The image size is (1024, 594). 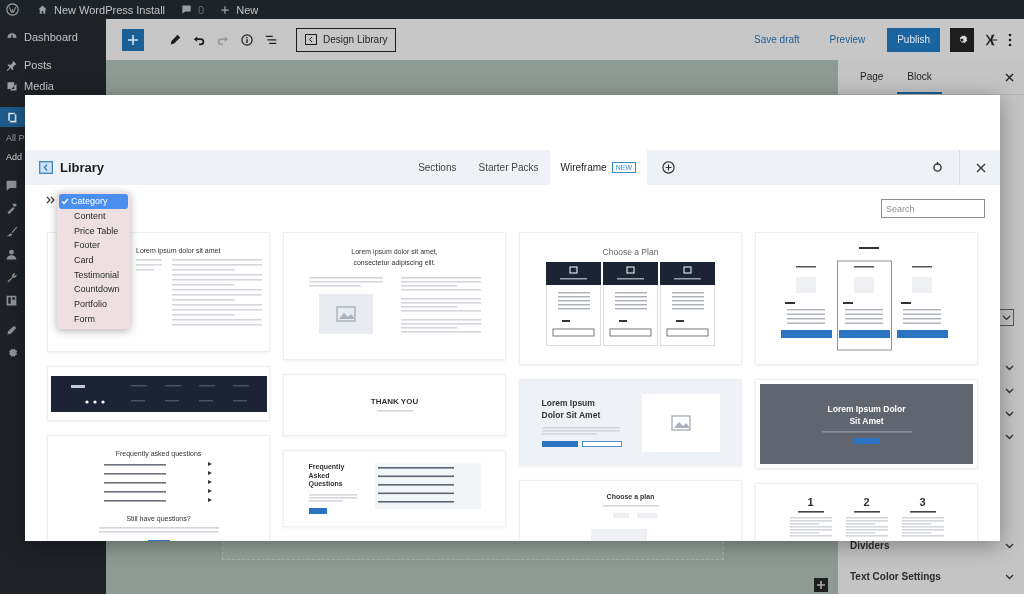 What do you see at coordinates (866, 502) in the screenshot?
I see `step-number: 2` at bounding box center [866, 502].